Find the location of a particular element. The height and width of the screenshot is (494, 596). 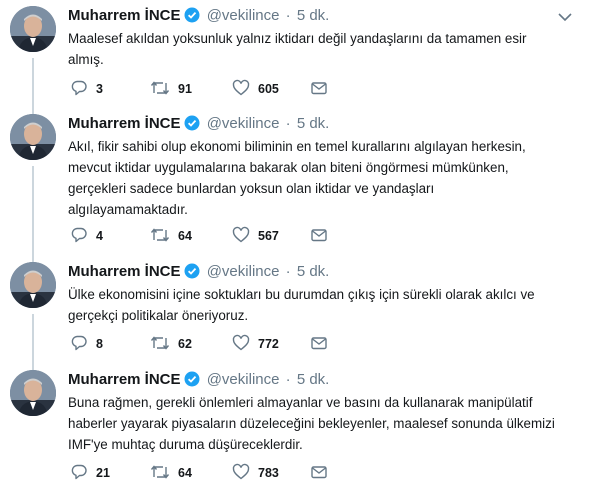

reply-count: 8 is located at coordinates (99, 344).